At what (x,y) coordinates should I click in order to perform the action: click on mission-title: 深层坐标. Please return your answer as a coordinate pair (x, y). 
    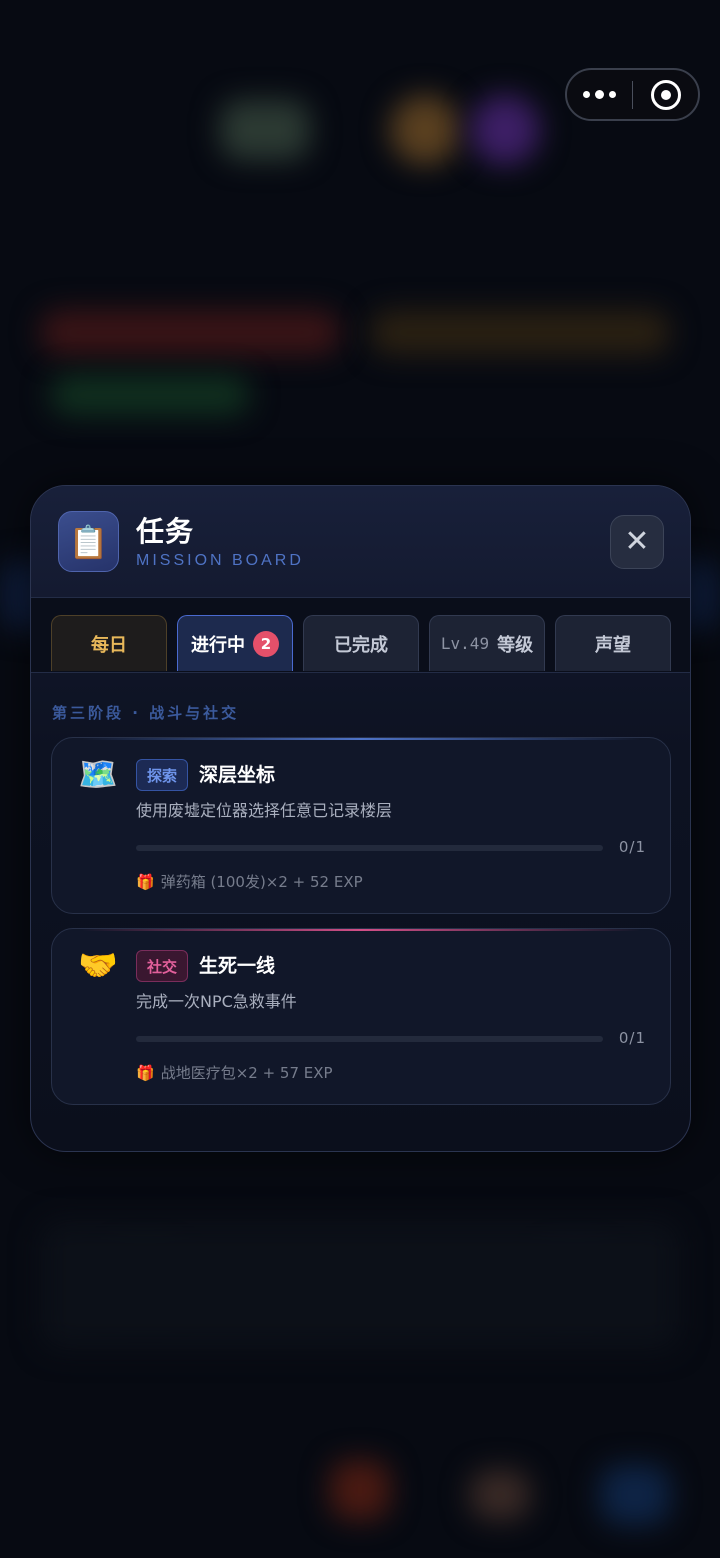
    Looking at the image, I should click on (237, 775).